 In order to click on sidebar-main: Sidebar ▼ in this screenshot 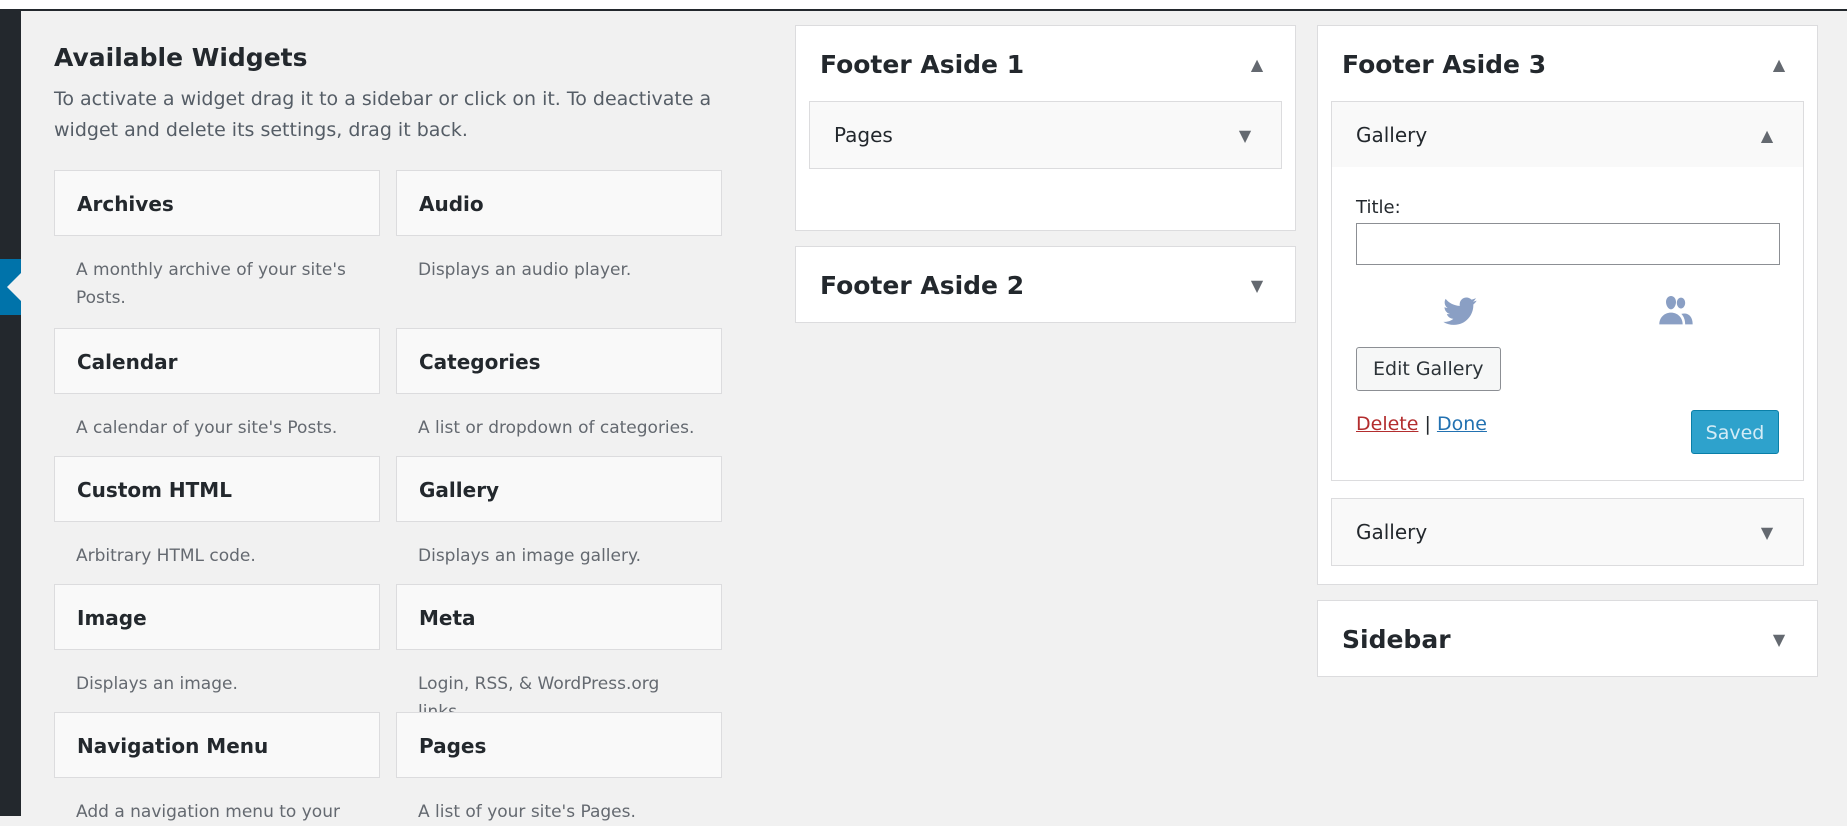, I will do `click(1567, 638)`.